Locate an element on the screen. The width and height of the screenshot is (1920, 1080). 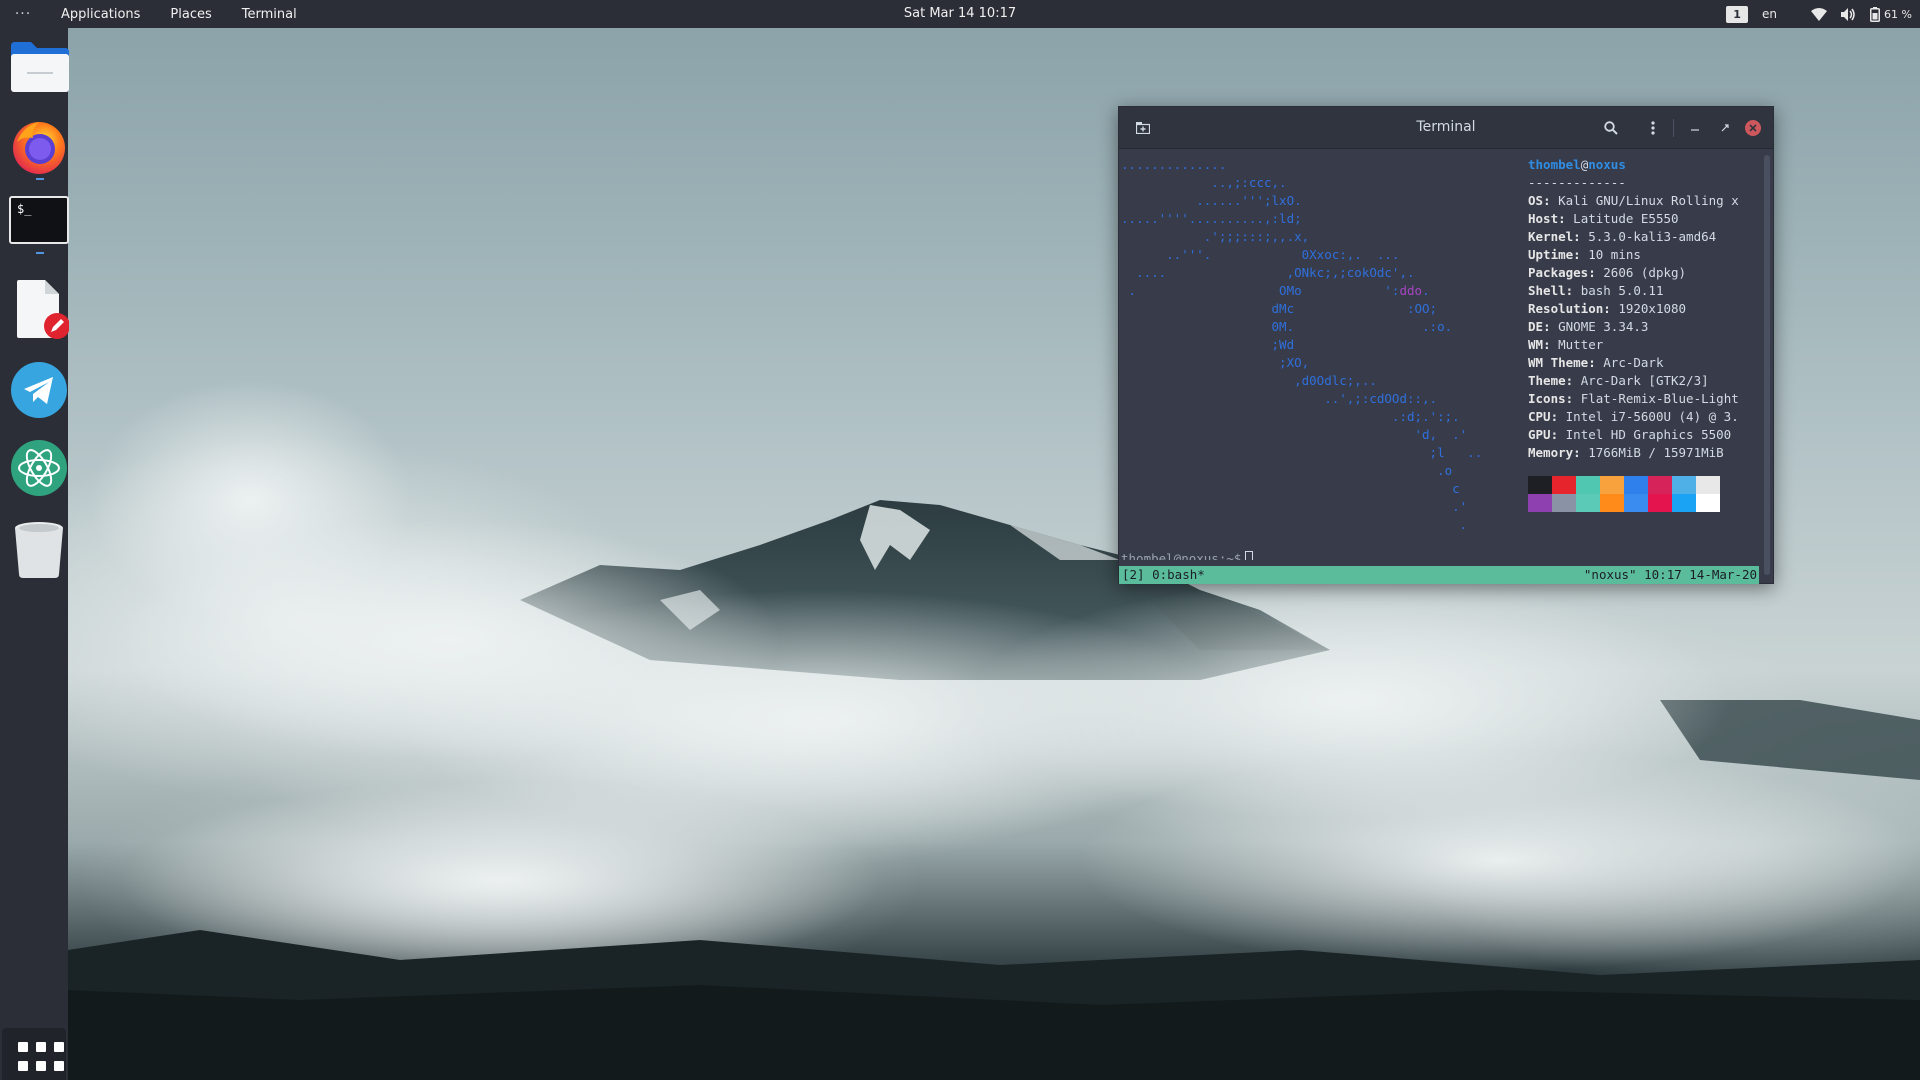
atom-icon is located at coordinates (39, 468).